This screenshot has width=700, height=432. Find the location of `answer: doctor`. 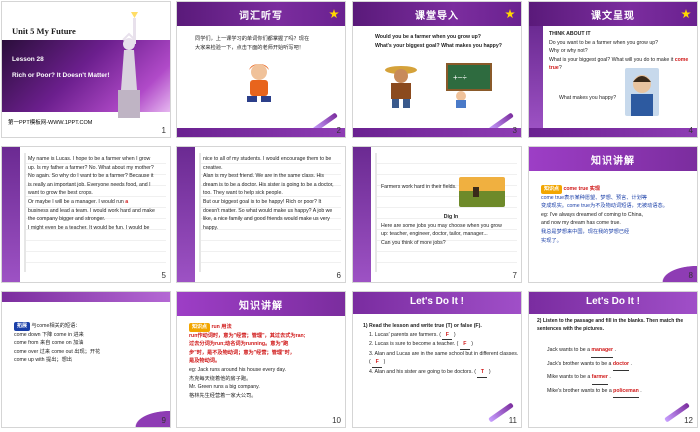

answer: doctor is located at coordinates (621, 364).